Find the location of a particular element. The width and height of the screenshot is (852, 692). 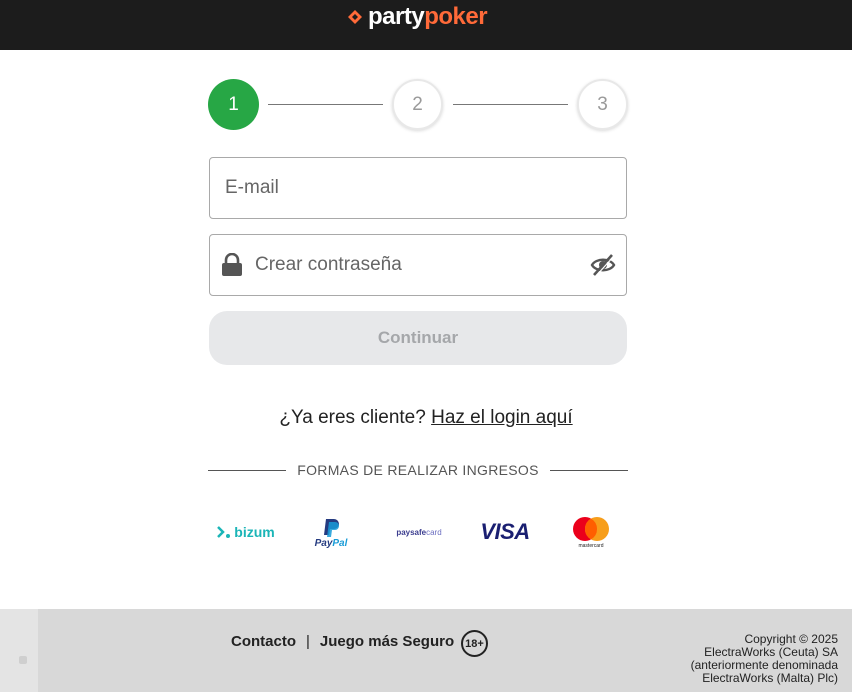

safer-gambling-link: Juego más Seguro is located at coordinates (387, 641).